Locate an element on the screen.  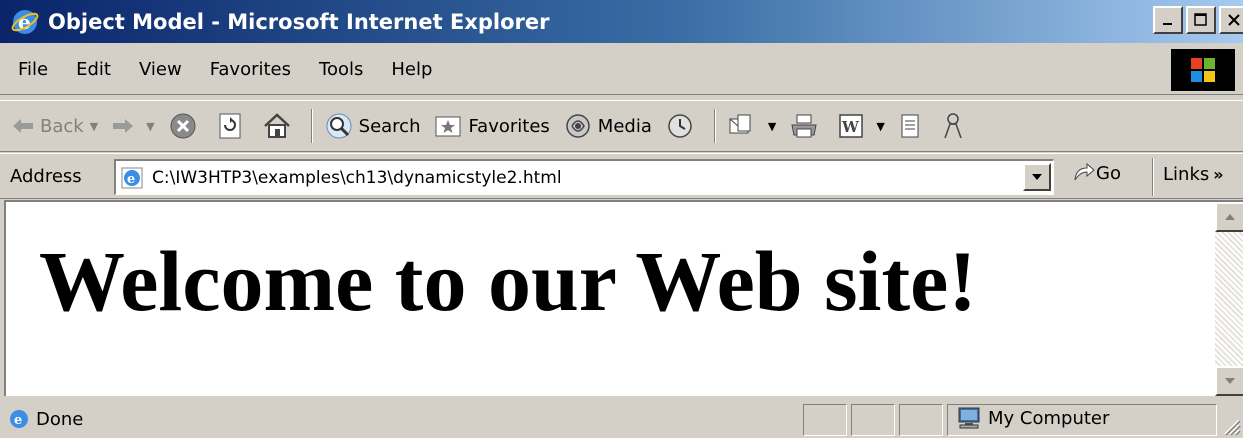
discuss-icon is located at coordinates (910, 126).